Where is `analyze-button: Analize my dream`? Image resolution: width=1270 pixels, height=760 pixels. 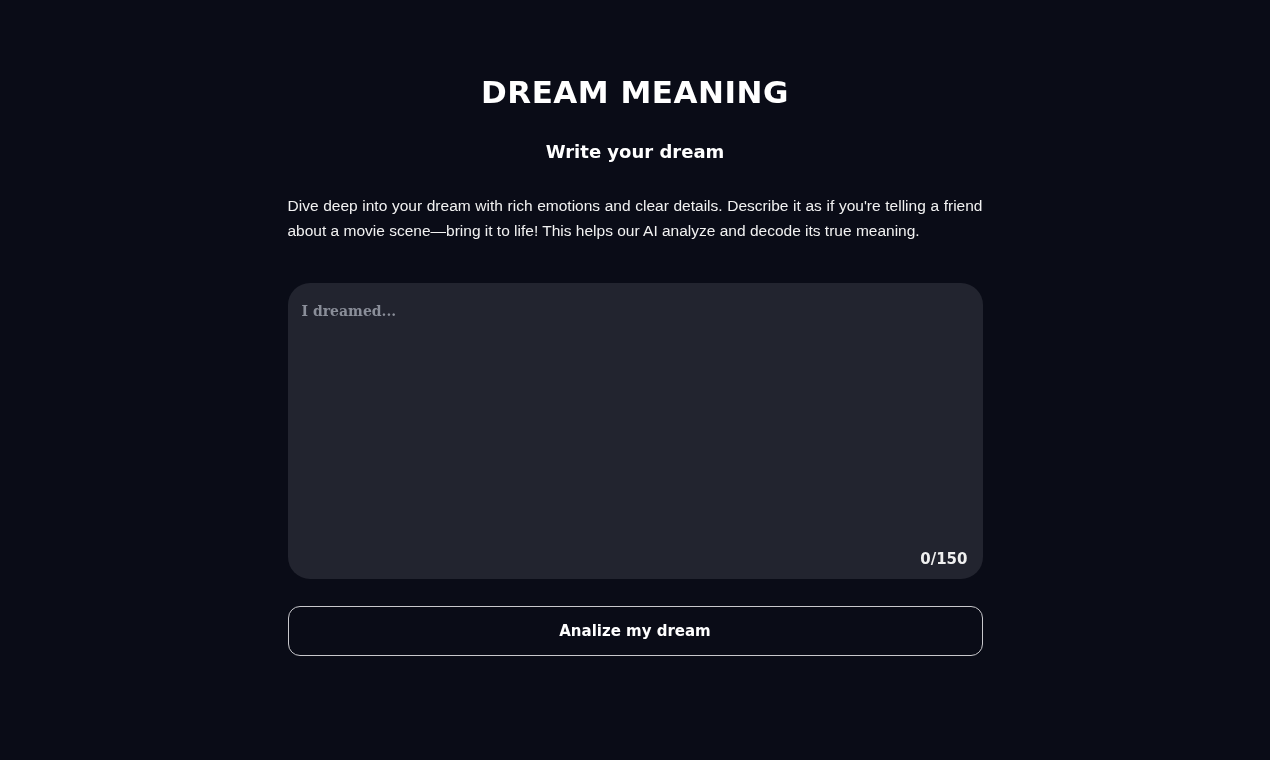
analyze-button: Analize my dream is located at coordinates (635, 631).